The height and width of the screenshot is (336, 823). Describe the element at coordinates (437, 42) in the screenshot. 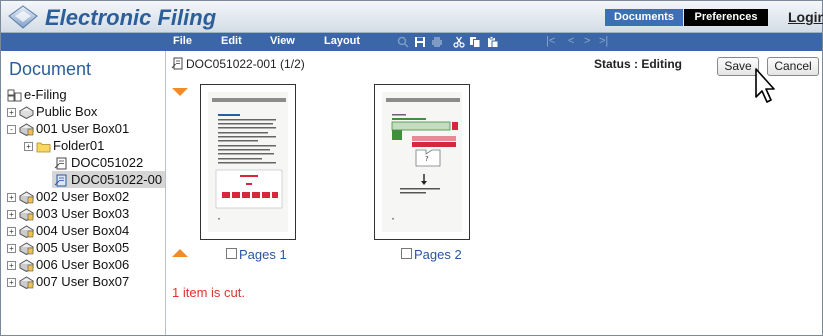

I see `print-icon` at that location.